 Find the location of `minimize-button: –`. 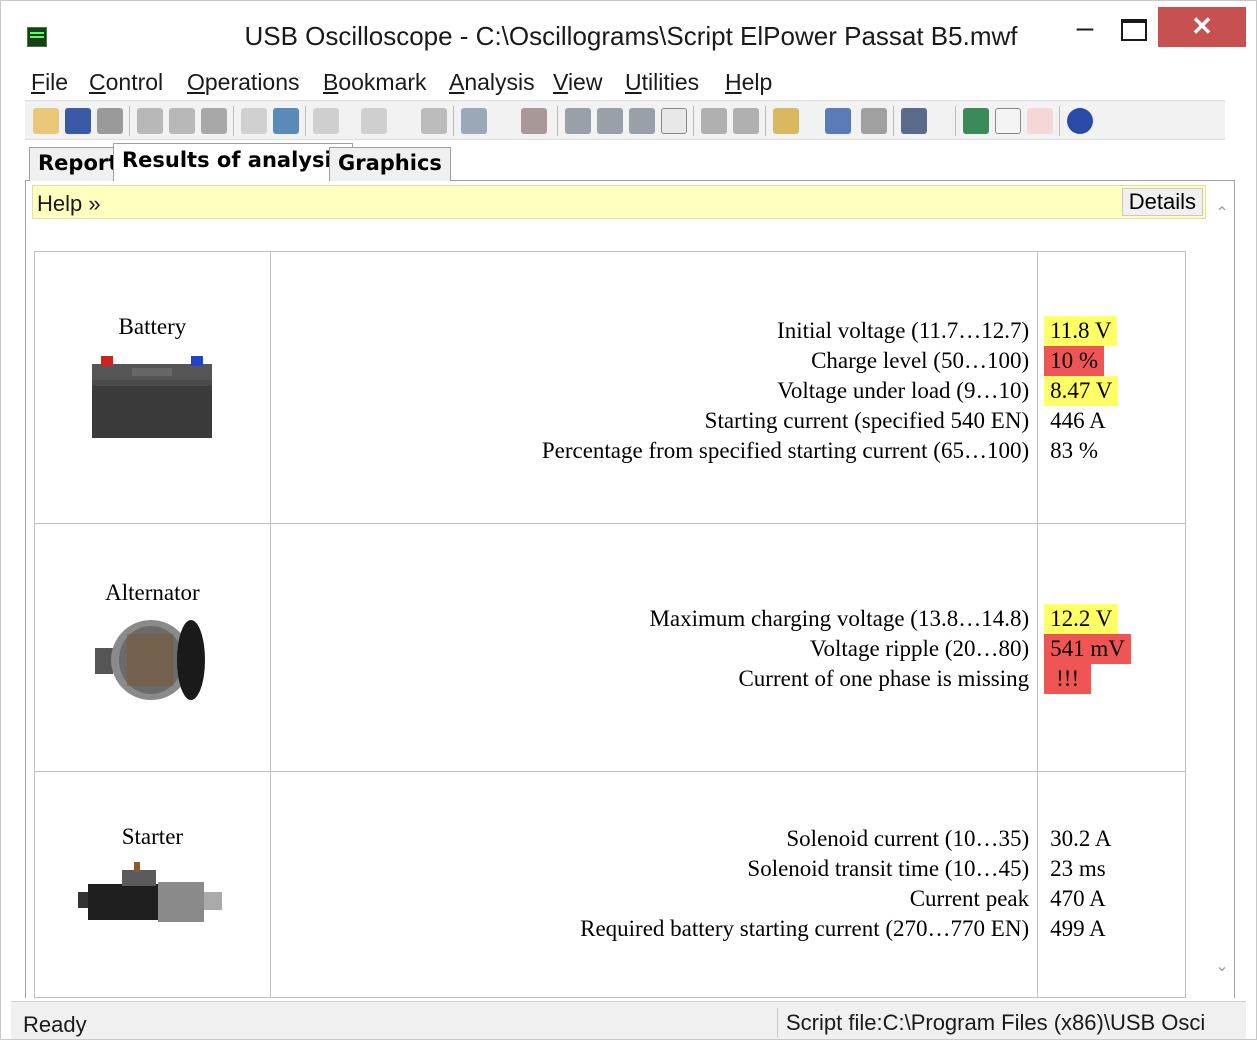

minimize-button: – is located at coordinates (1085, 31).